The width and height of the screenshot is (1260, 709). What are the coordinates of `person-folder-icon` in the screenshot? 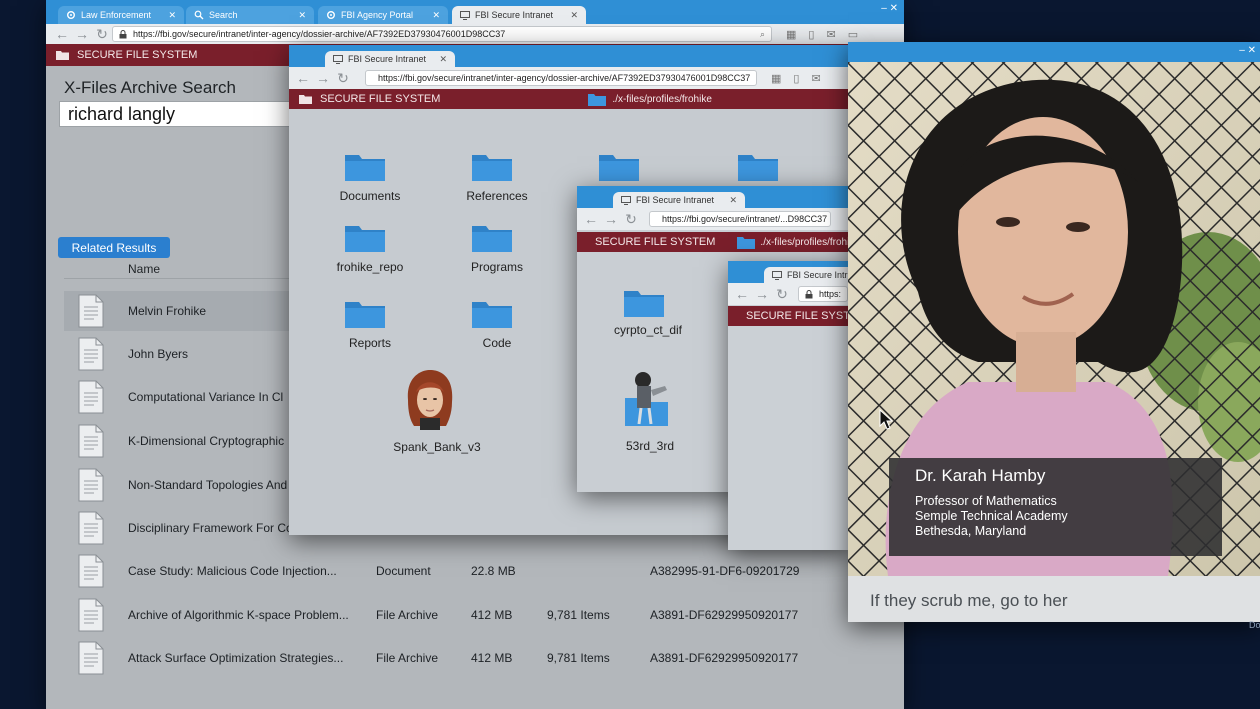 It's located at (647, 399).